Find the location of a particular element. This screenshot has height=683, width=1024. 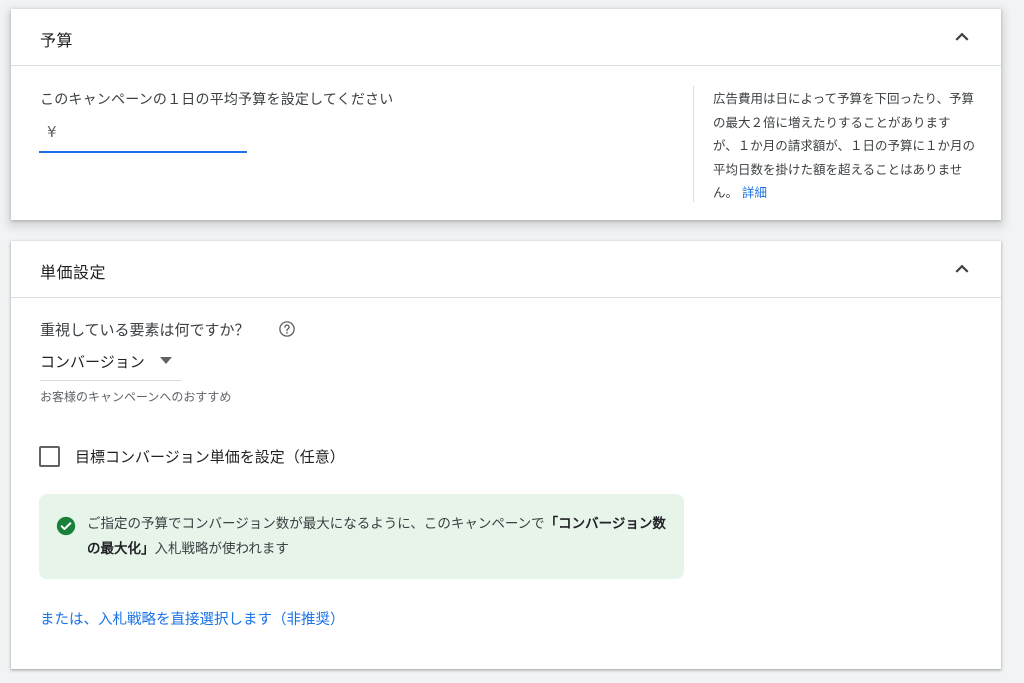

manual-strategy-link: または、入札戦略を直接選択します（非推奨） is located at coordinates (192, 618).